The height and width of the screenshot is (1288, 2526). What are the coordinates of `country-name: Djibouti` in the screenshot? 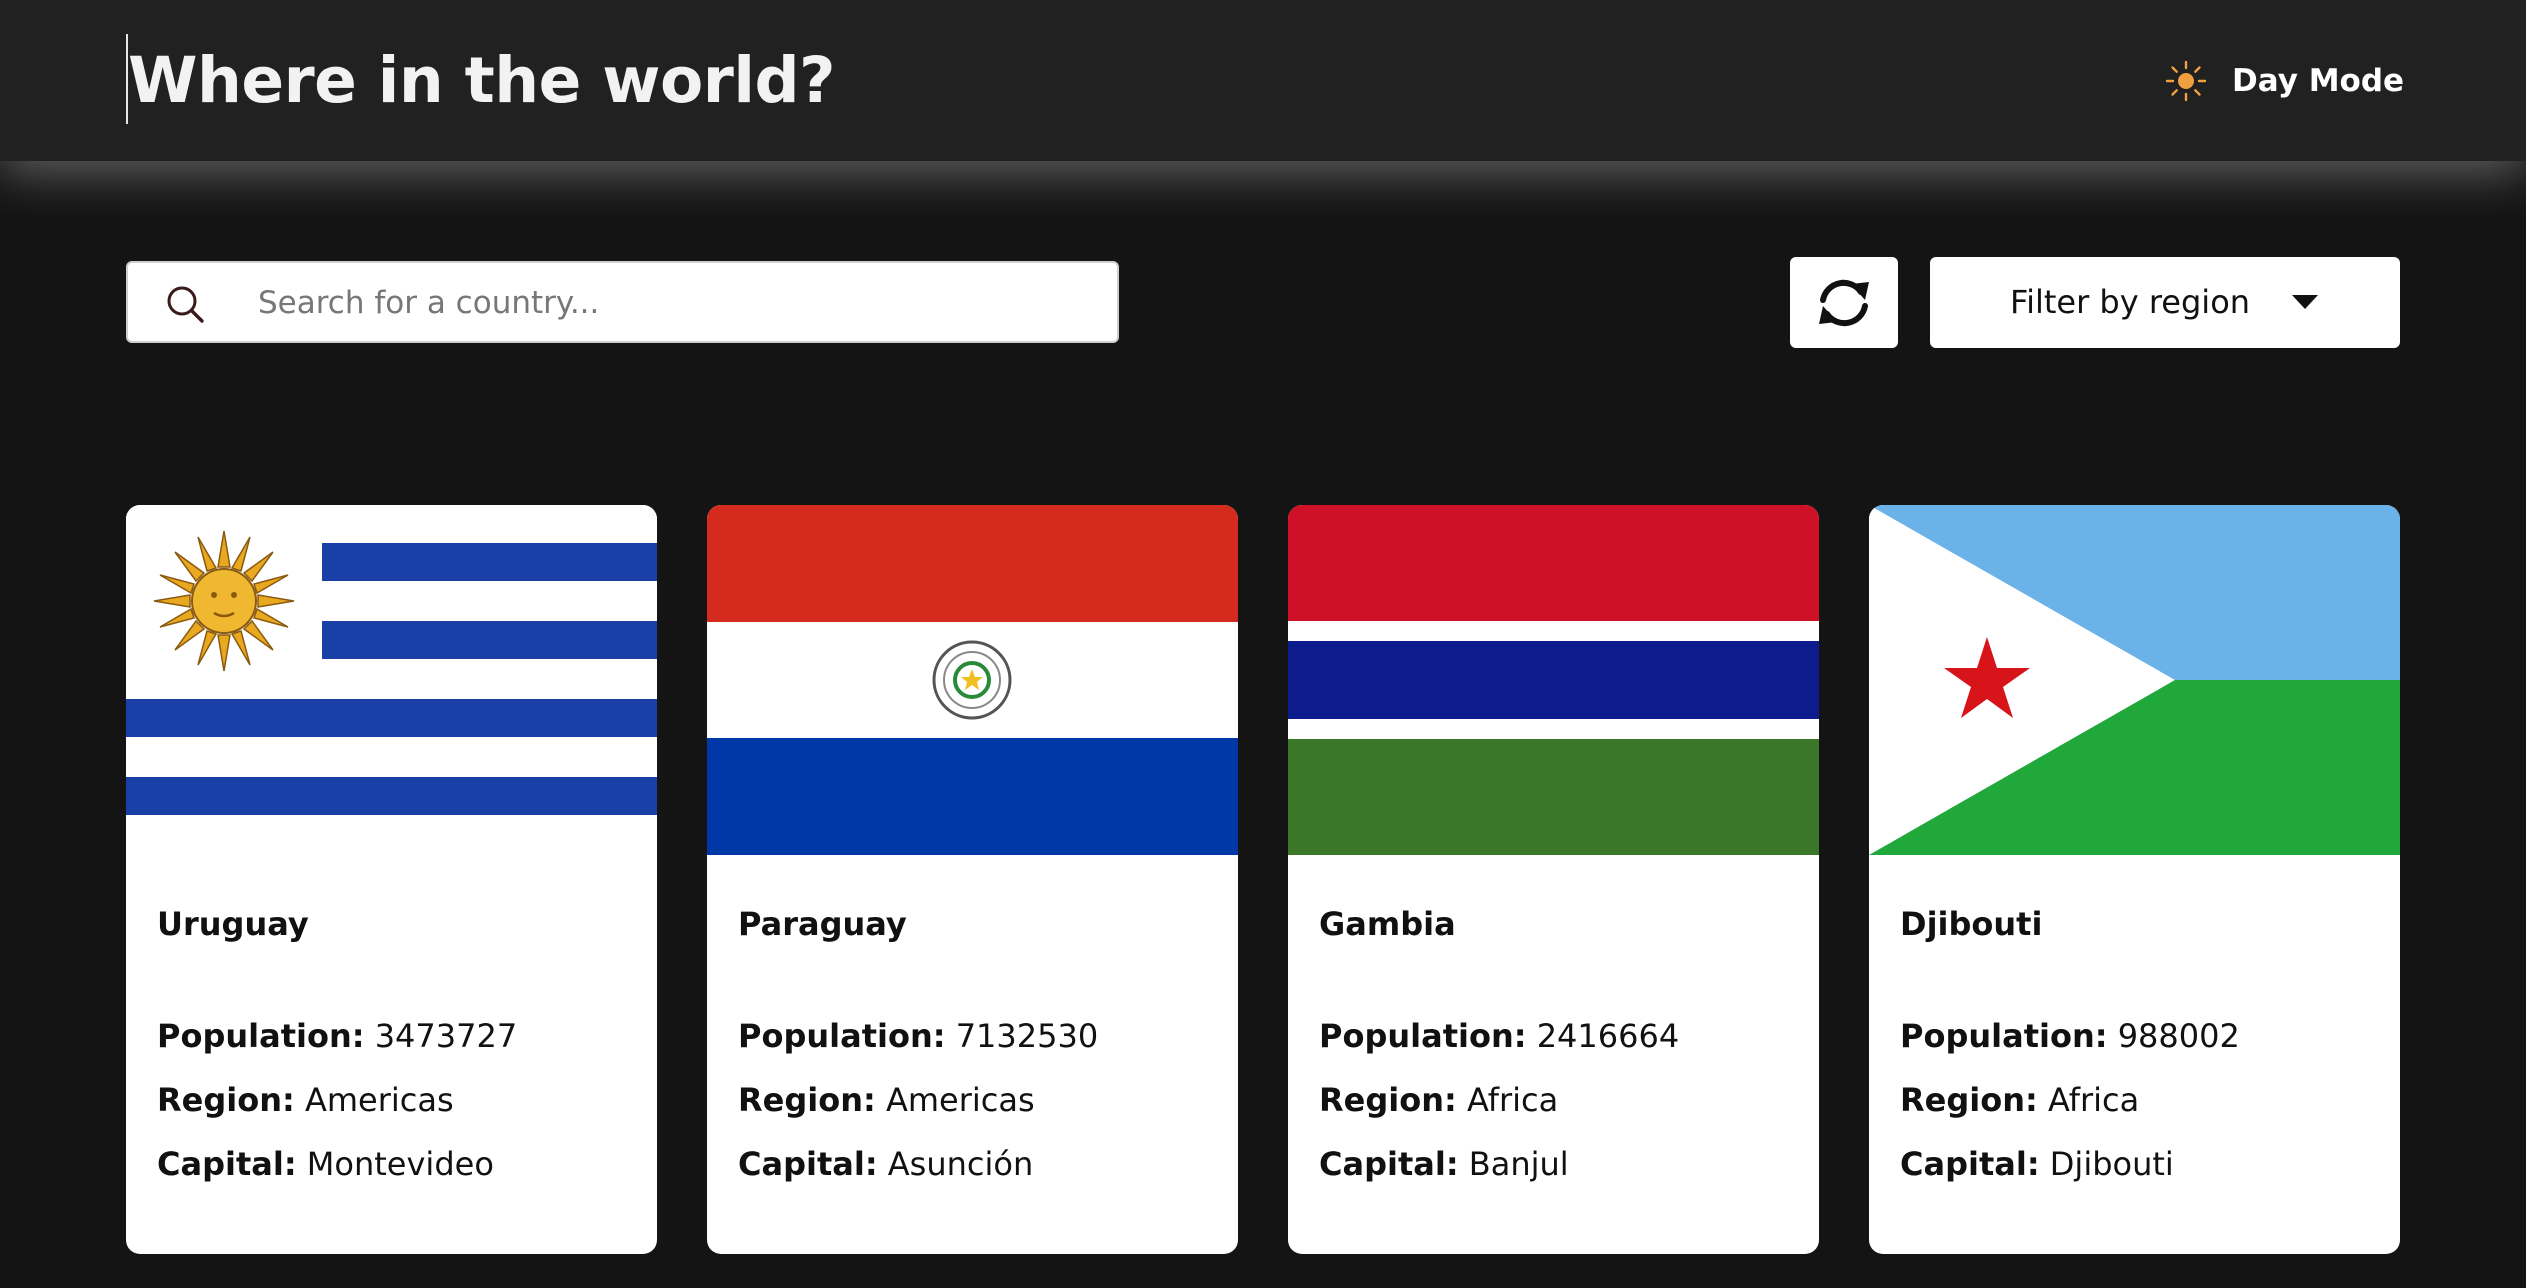 It's located at (1971, 924).